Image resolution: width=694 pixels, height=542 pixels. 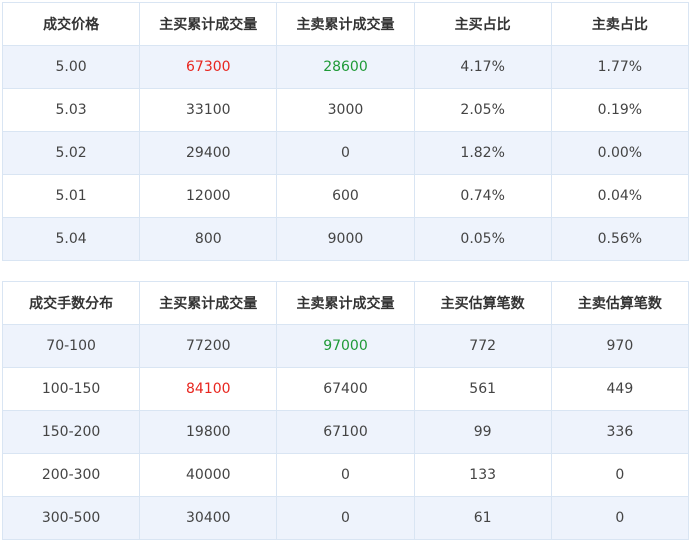 I want to click on cell-price: 5.01, so click(x=71, y=196).